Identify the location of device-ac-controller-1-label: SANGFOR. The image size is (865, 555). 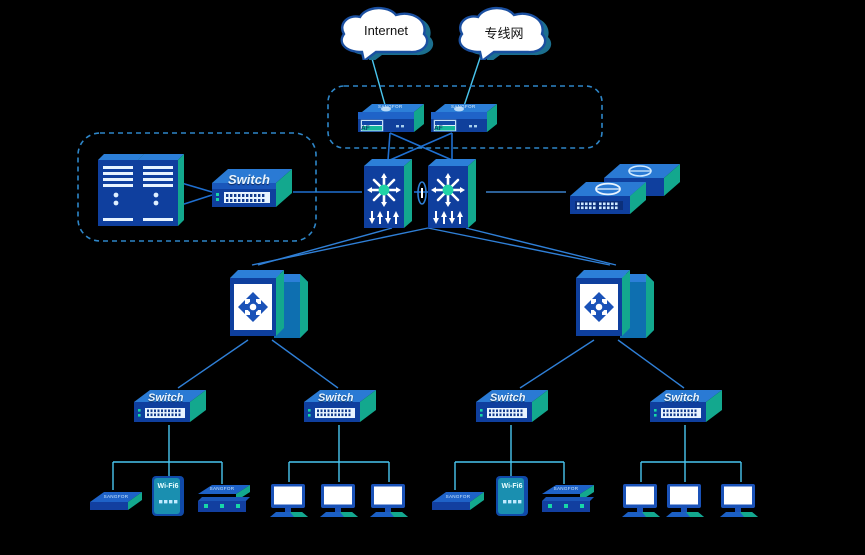
(116, 496).